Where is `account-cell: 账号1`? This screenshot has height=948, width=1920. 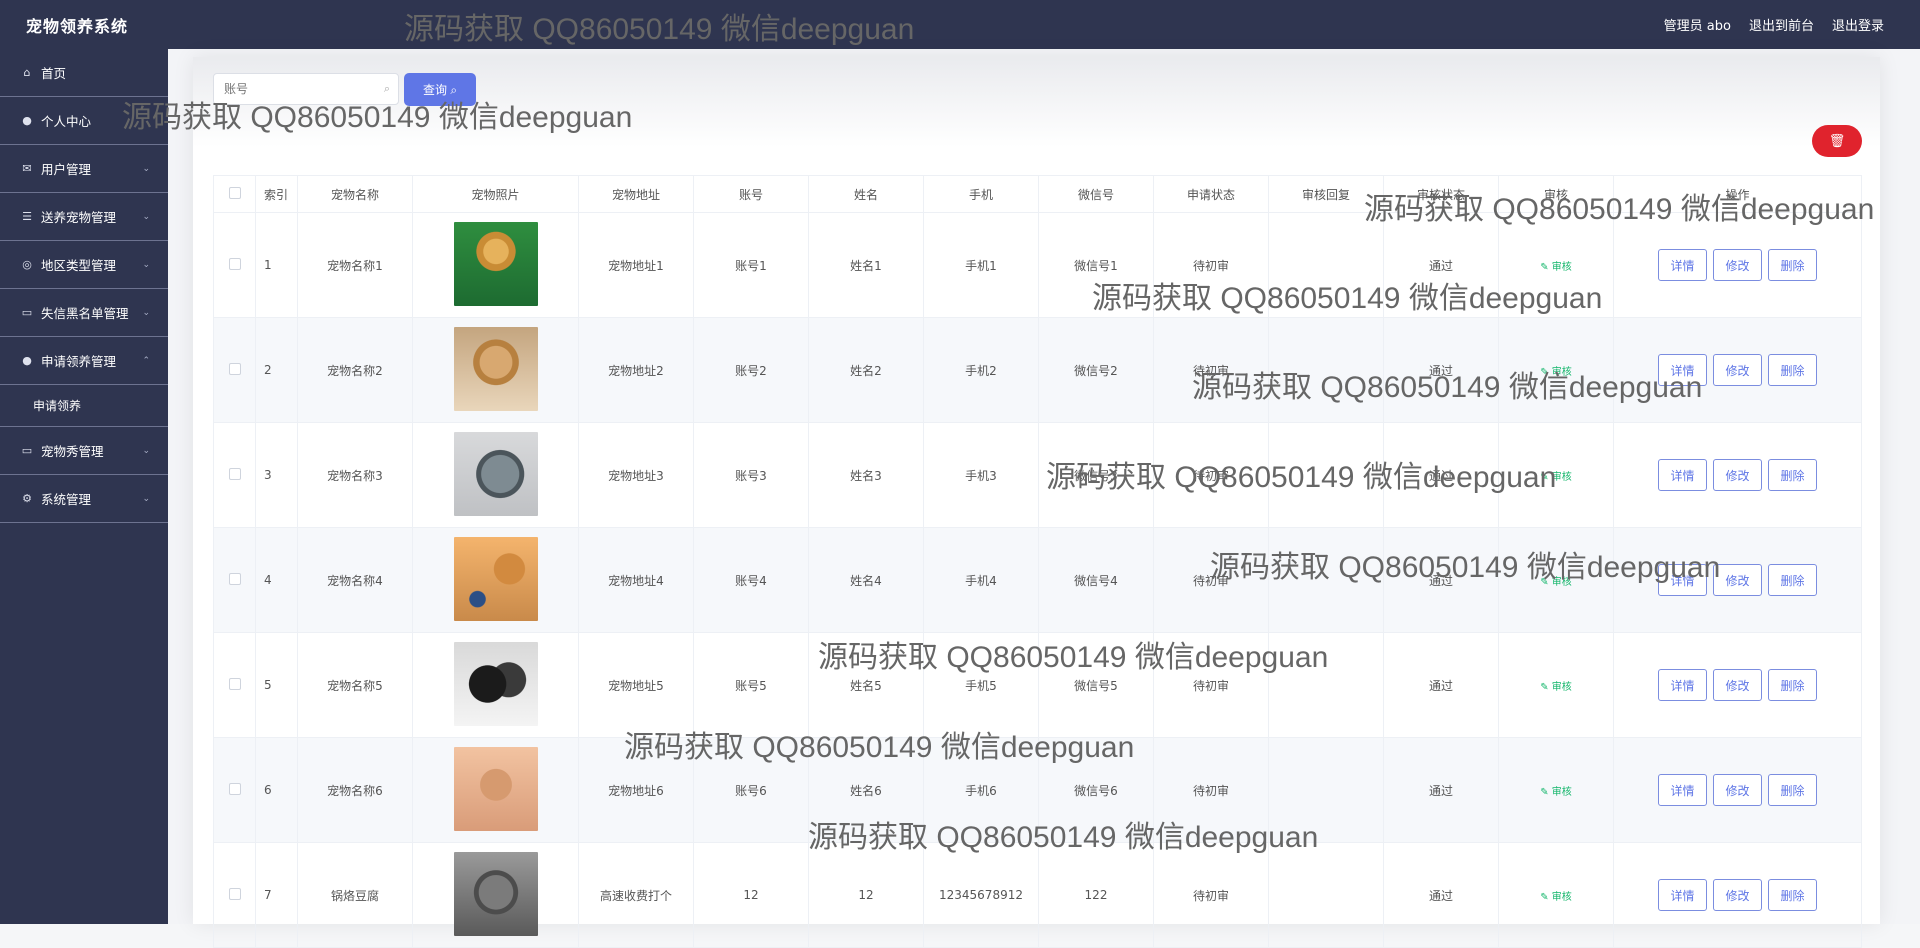
account-cell: 账号1 is located at coordinates (751, 265).